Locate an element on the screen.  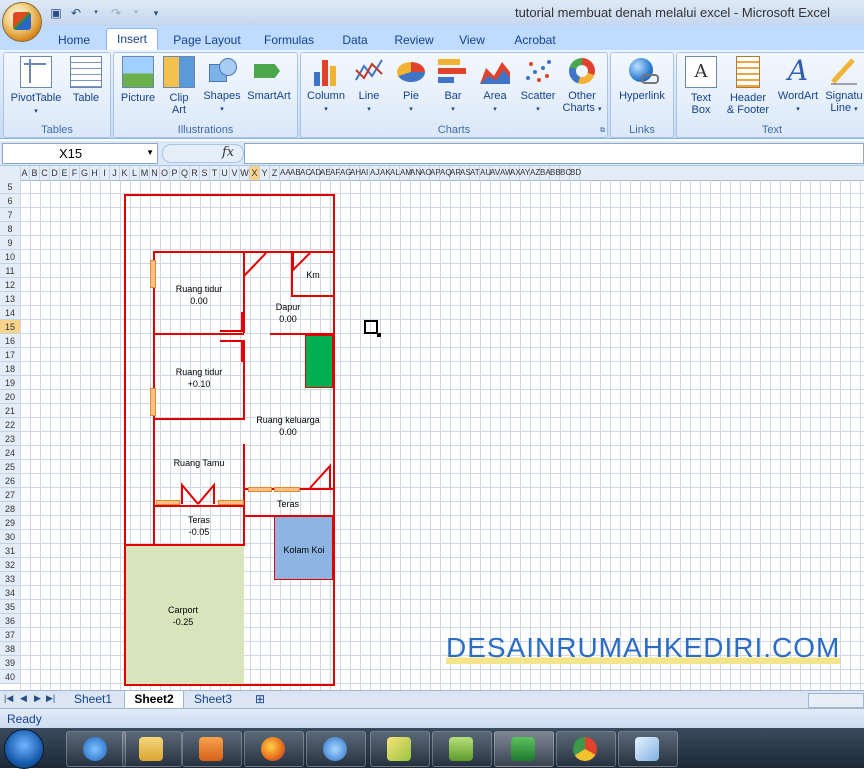
sheet-tab-1: Sheet1 is located at coordinates (93, 699).